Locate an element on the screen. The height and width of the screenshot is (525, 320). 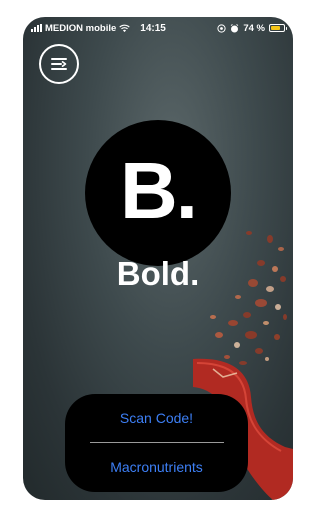
action-sheet: Scan Code! Macronutrients is located at coordinates (156, 443).